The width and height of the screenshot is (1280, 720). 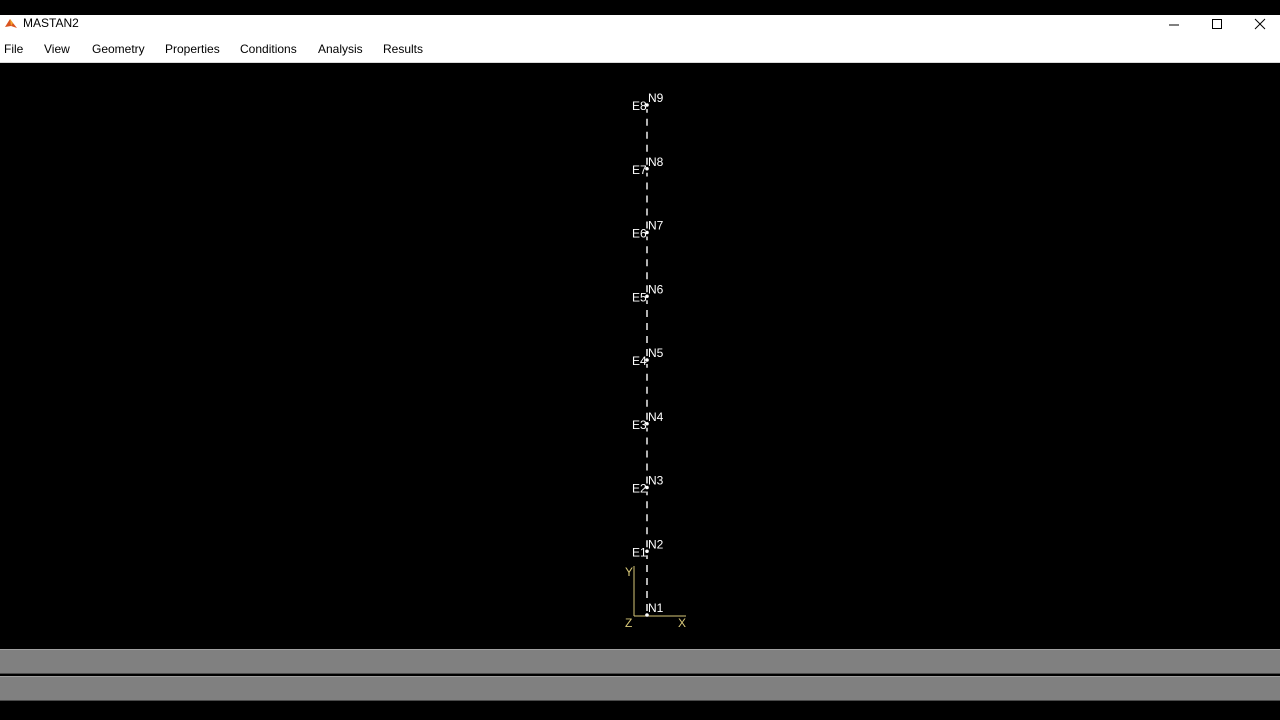 What do you see at coordinates (682, 623) in the screenshot?
I see `x-axis-label: X` at bounding box center [682, 623].